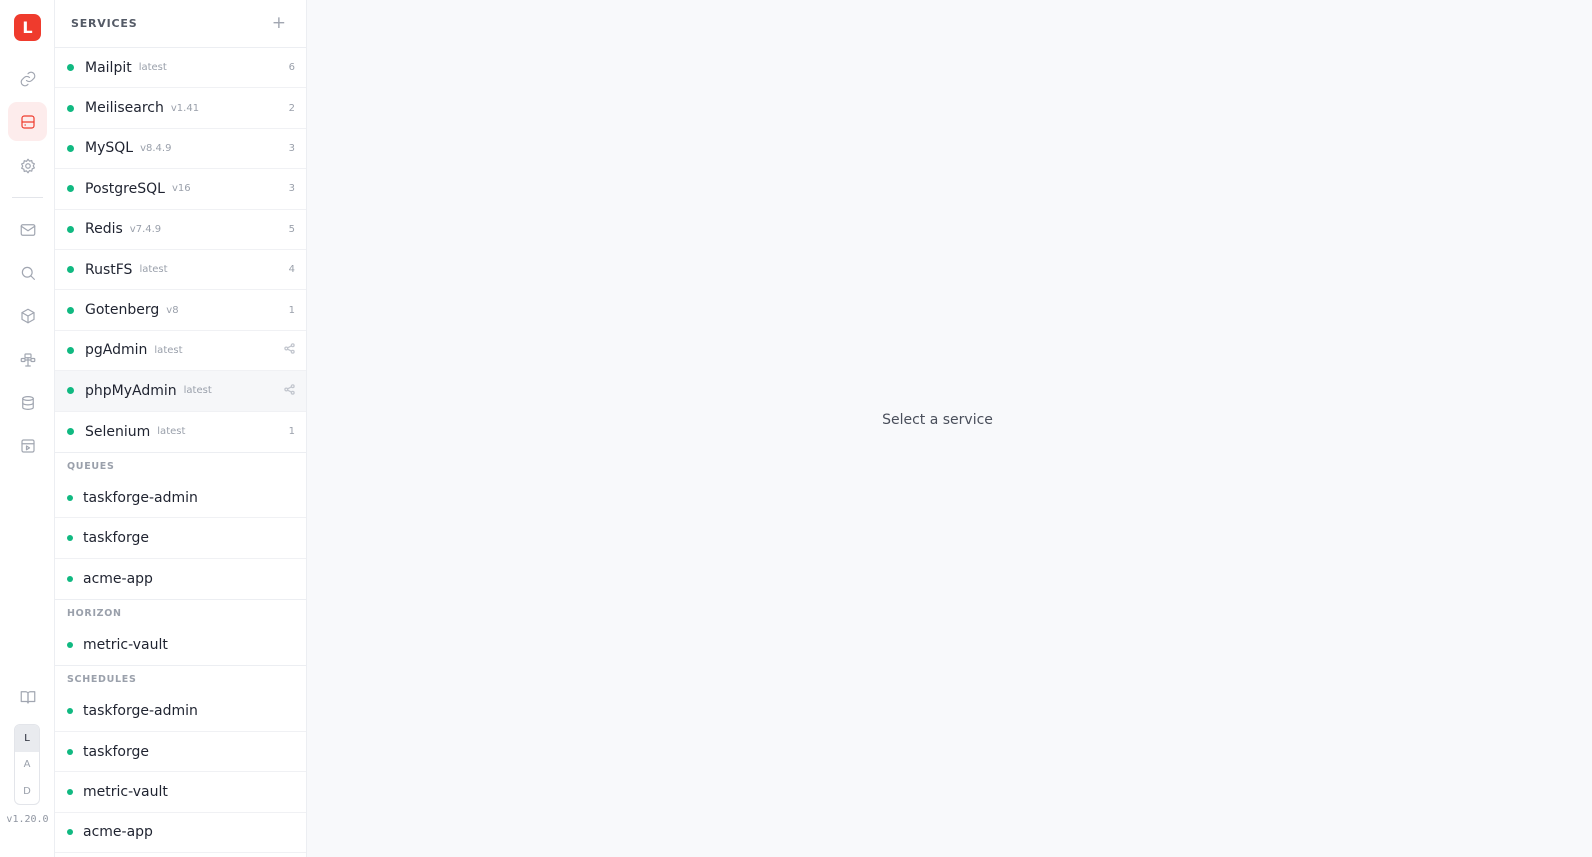 The height and width of the screenshot is (857, 1592). What do you see at coordinates (109, 148) in the screenshot?
I see `service-name: MySQL` at bounding box center [109, 148].